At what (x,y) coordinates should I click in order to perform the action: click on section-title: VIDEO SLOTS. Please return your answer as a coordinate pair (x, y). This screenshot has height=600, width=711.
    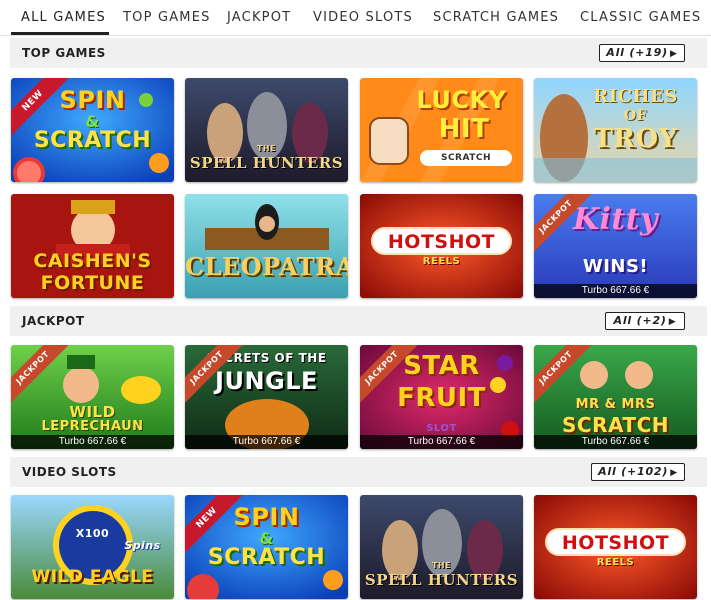
    Looking at the image, I should click on (69, 472).